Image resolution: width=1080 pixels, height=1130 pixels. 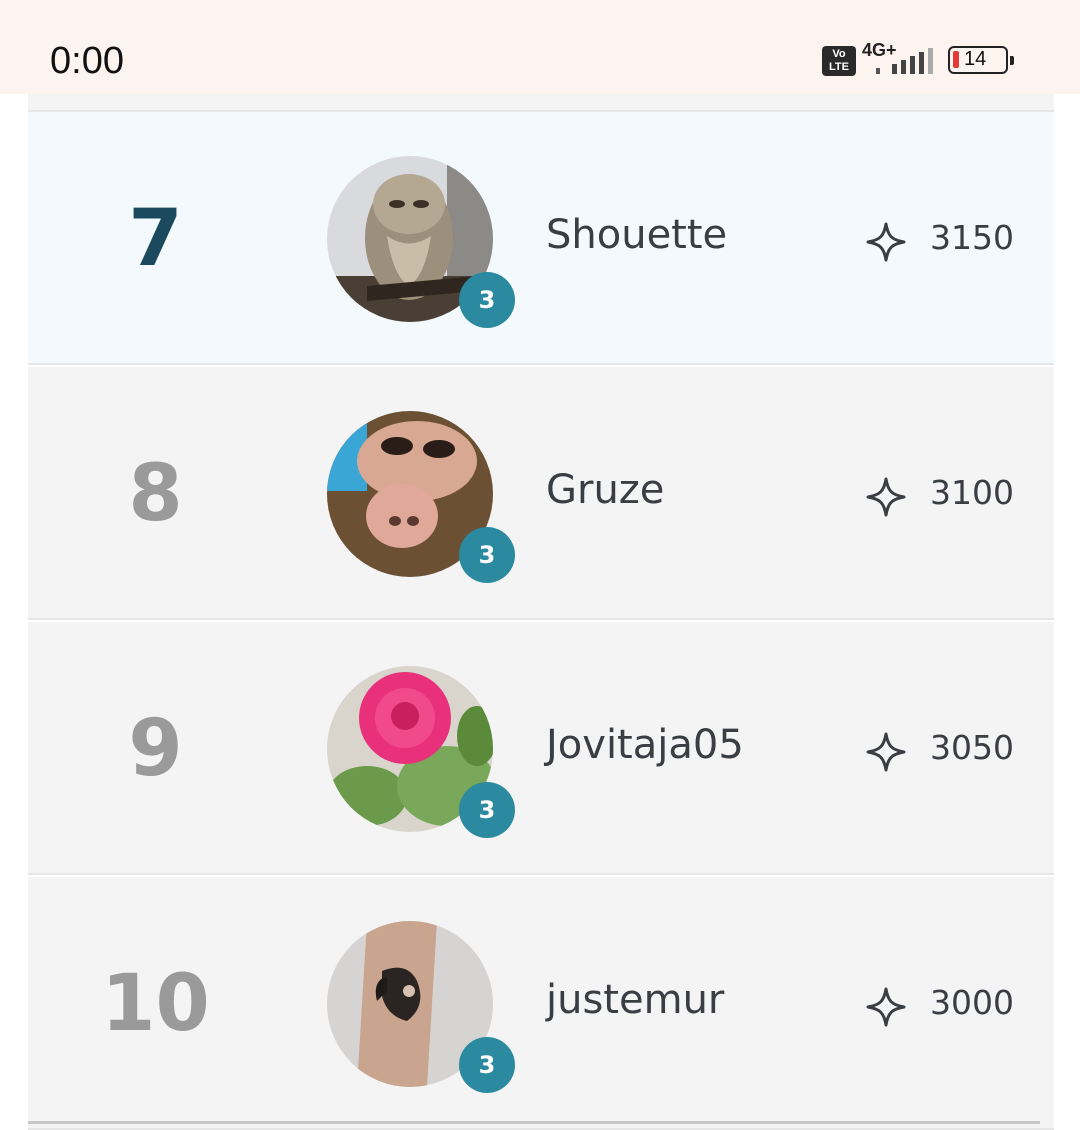 I want to click on status-time: 0:00, so click(x=87, y=61).